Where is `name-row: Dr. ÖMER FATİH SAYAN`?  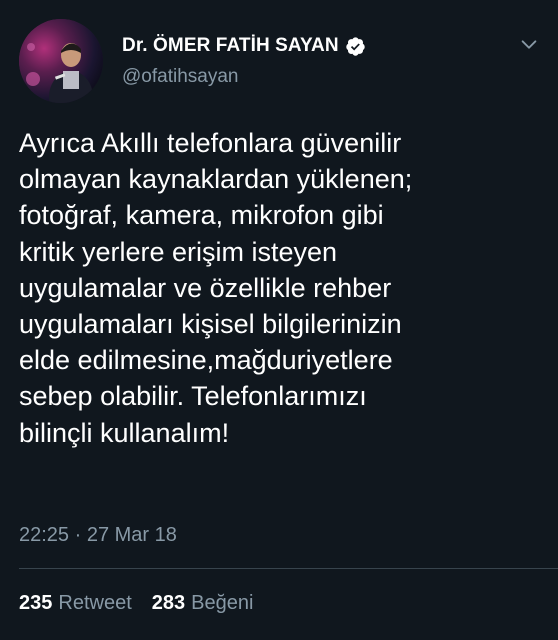
name-row: Dr. ÖMER FATİH SAYAN is located at coordinates (244, 46).